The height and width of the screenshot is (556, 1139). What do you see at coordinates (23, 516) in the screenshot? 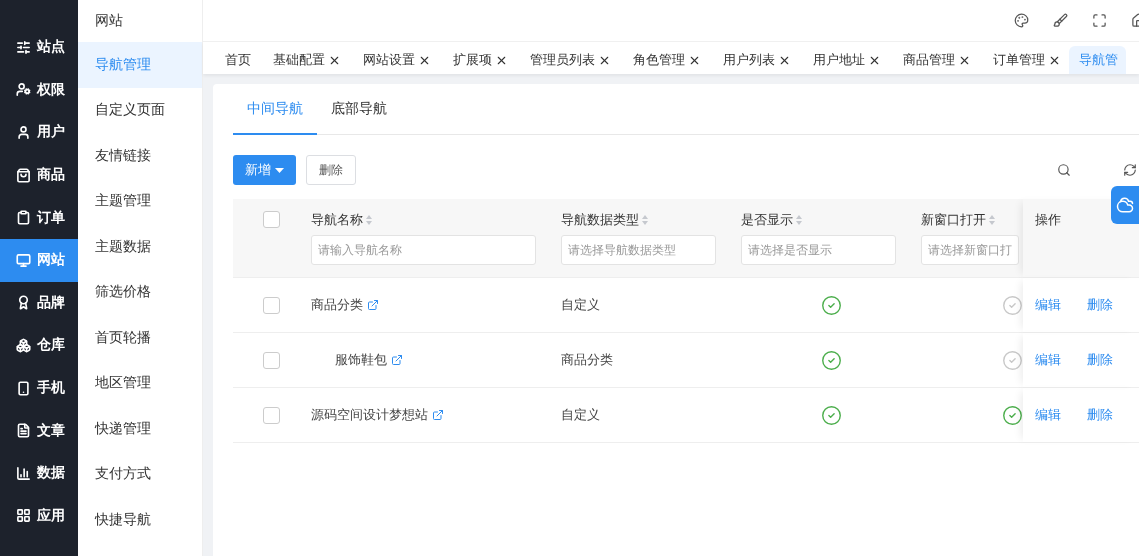
I see `grid-icon` at bounding box center [23, 516].